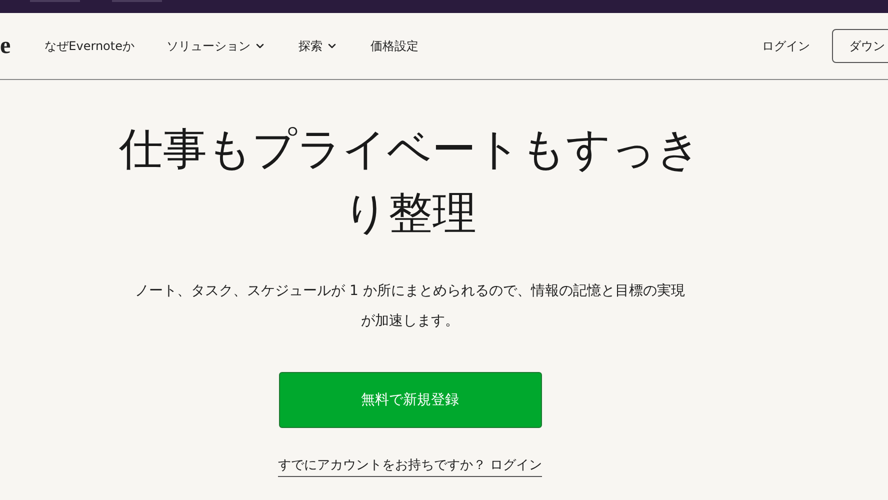 The image size is (888, 500). I want to click on nav-link: 探索, so click(318, 46).